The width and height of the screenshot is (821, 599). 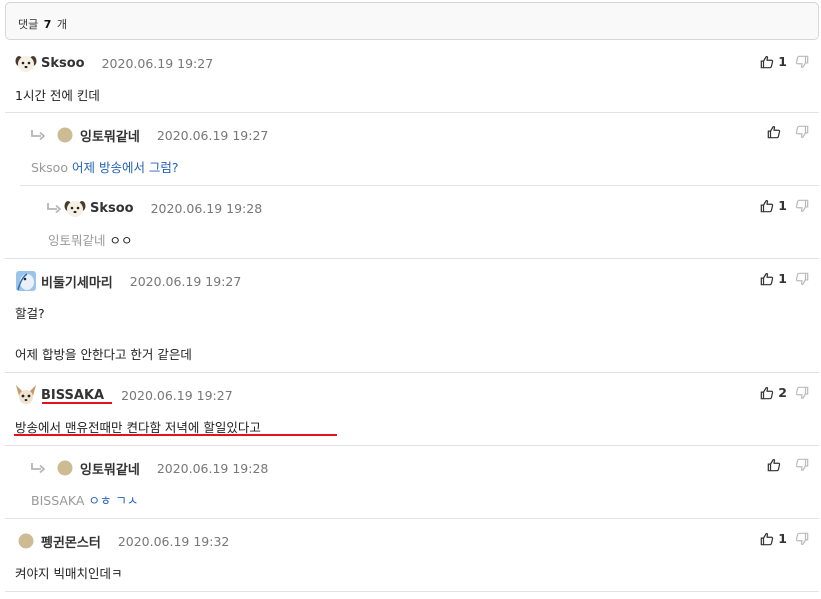 I want to click on comment-meta: 펭귄몬스터 2020.06.19 19:32, so click(x=122, y=541).